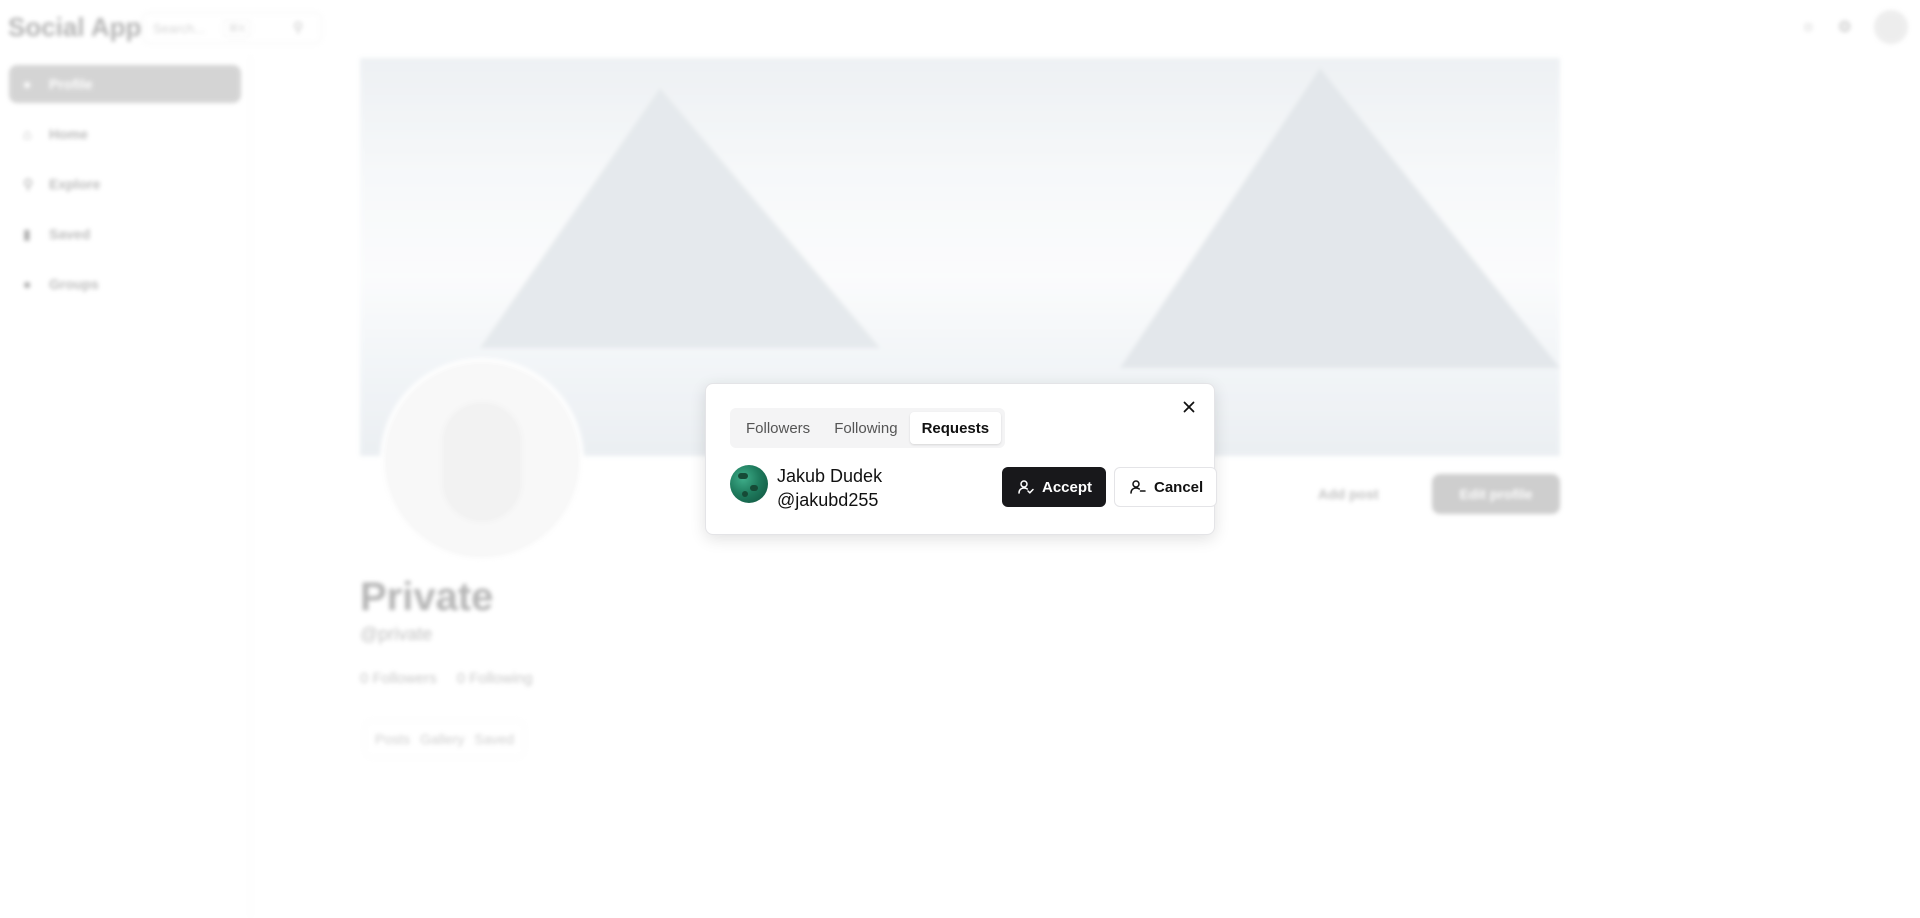 Image resolution: width=1920 pixels, height=918 pixels. Describe the element at coordinates (778, 428) in the screenshot. I see `tab-followers: Followers` at that location.